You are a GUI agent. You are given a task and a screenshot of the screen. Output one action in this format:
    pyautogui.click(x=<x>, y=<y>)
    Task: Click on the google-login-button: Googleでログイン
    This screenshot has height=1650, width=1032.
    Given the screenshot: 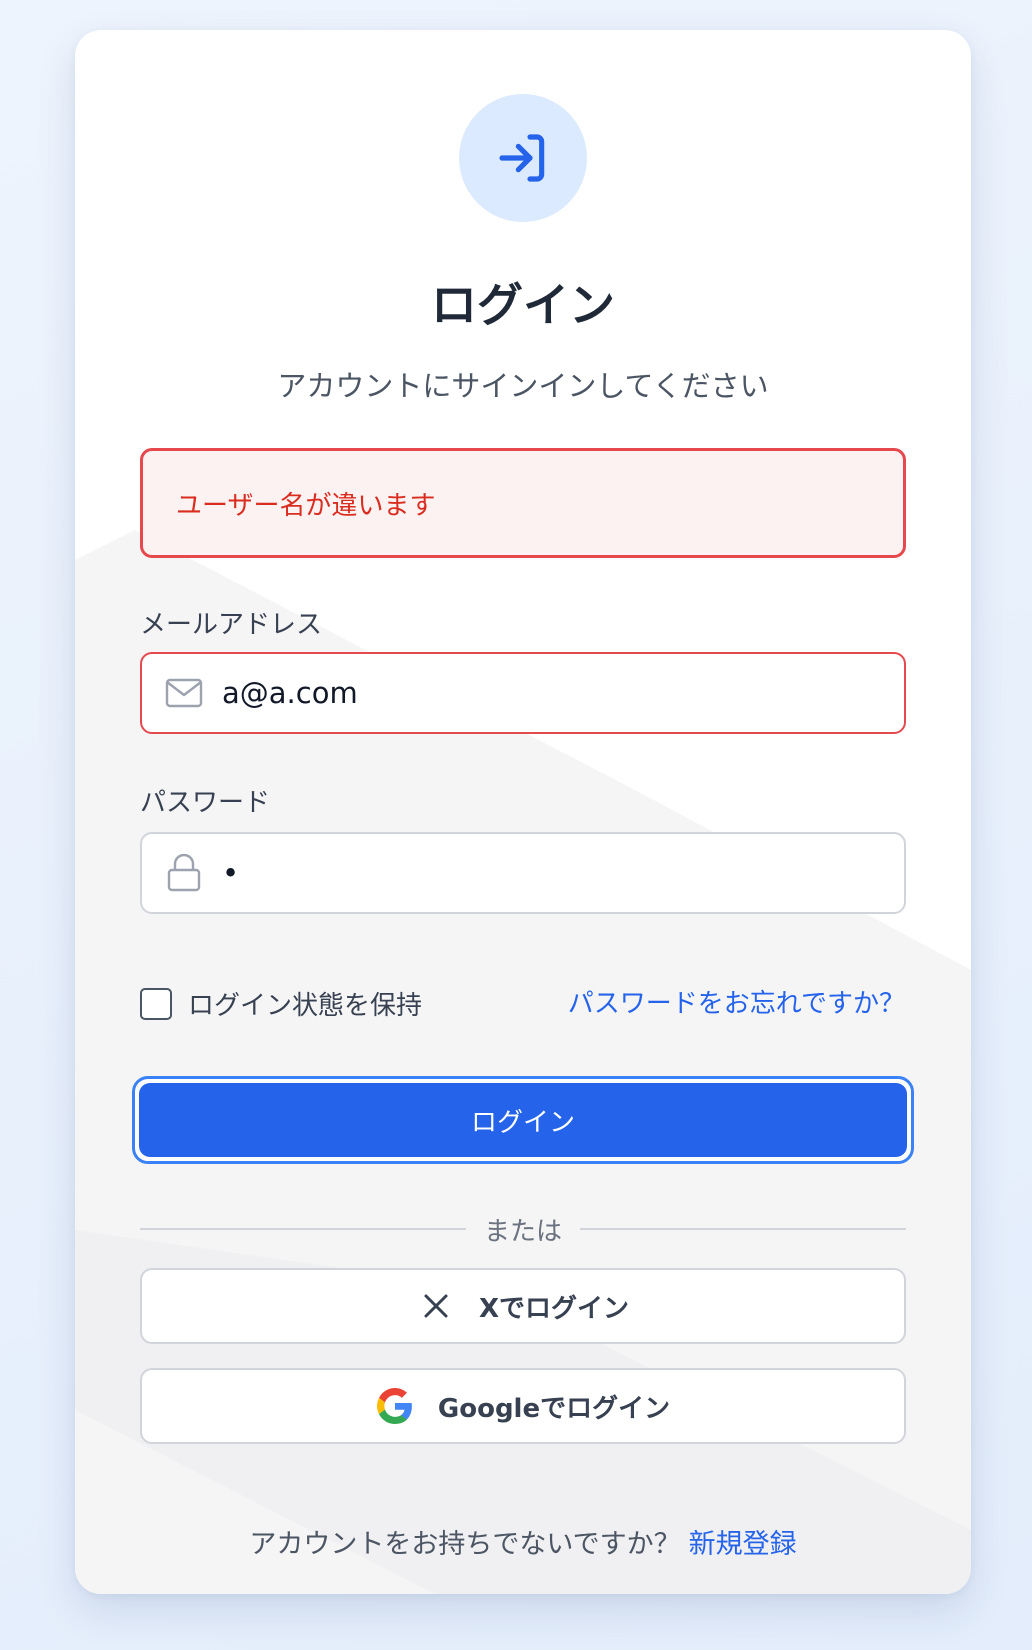 What is the action you would take?
    pyautogui.click(x=523, y=1406)
    